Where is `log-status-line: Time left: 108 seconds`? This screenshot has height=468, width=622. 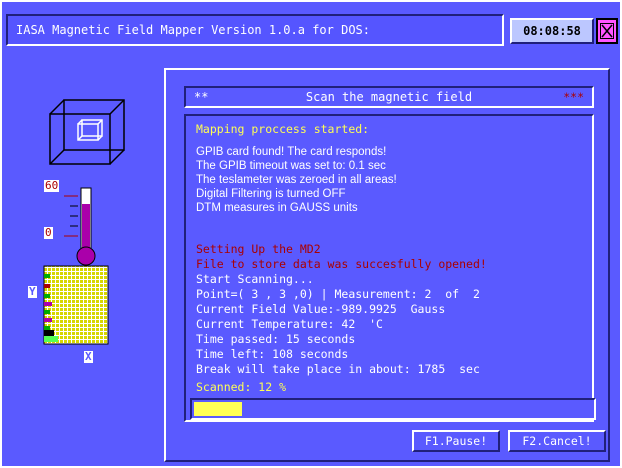
log-status-line: Time left: 108 seconds is located at coordinates (272, 354).